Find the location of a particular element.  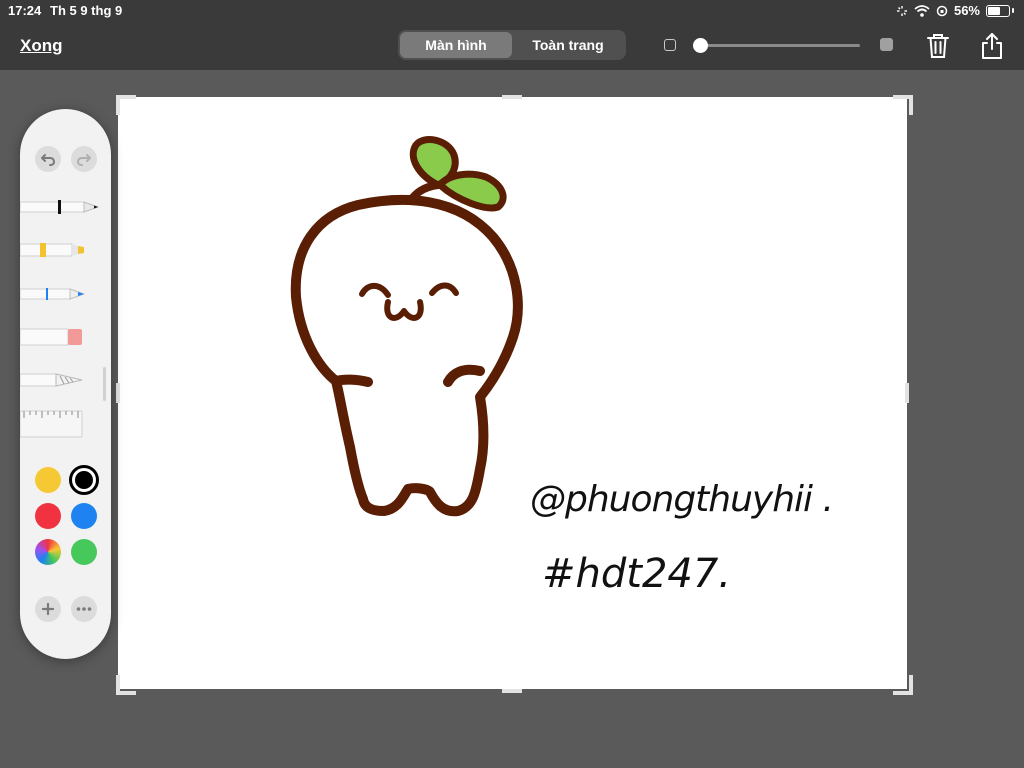

redo-button is located at coordinates (84, 159).